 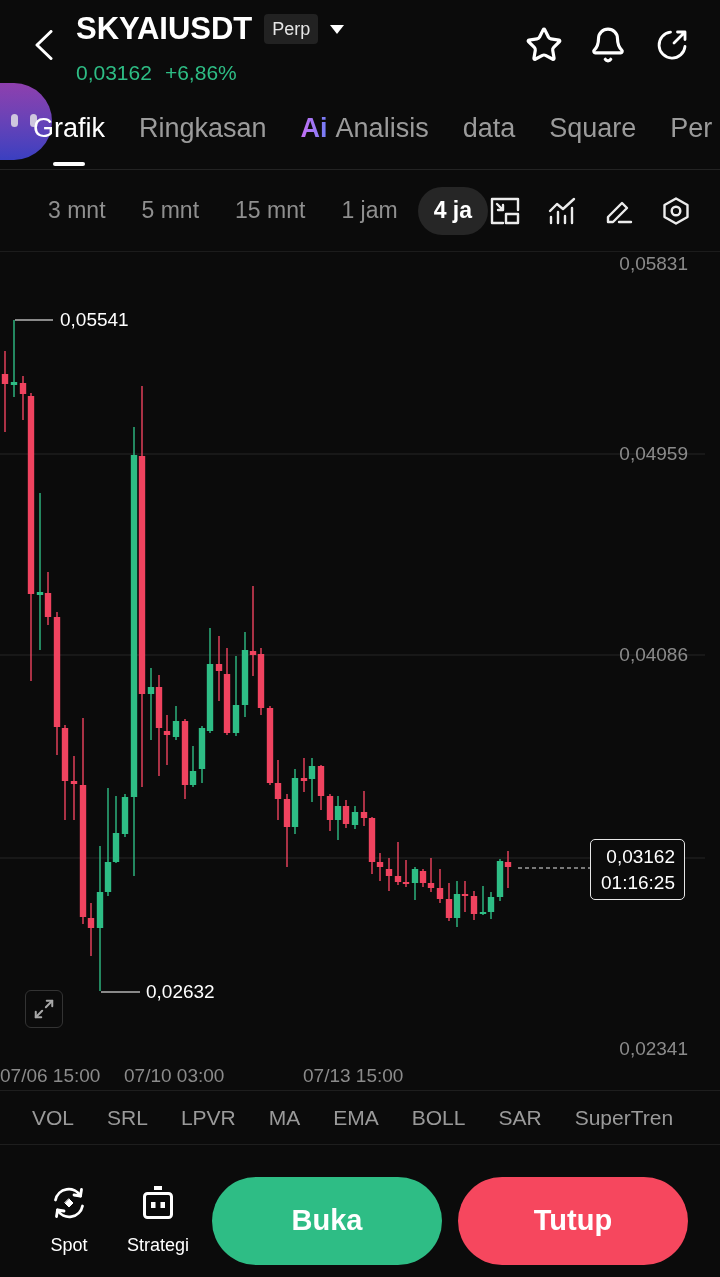 I want to click on y-axis-label: 0,04086, so click(x=653, y=655).